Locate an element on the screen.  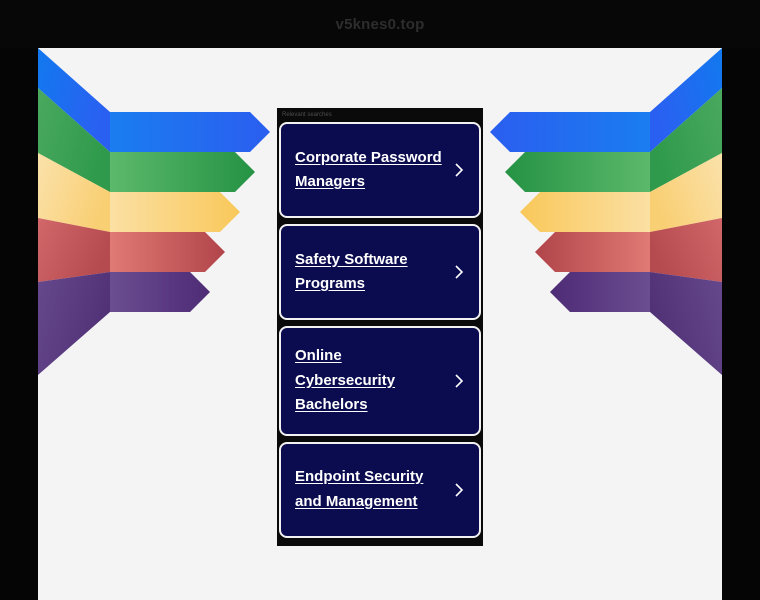
list-item: Corporate Password Managers is located at coordinates (380, 170).